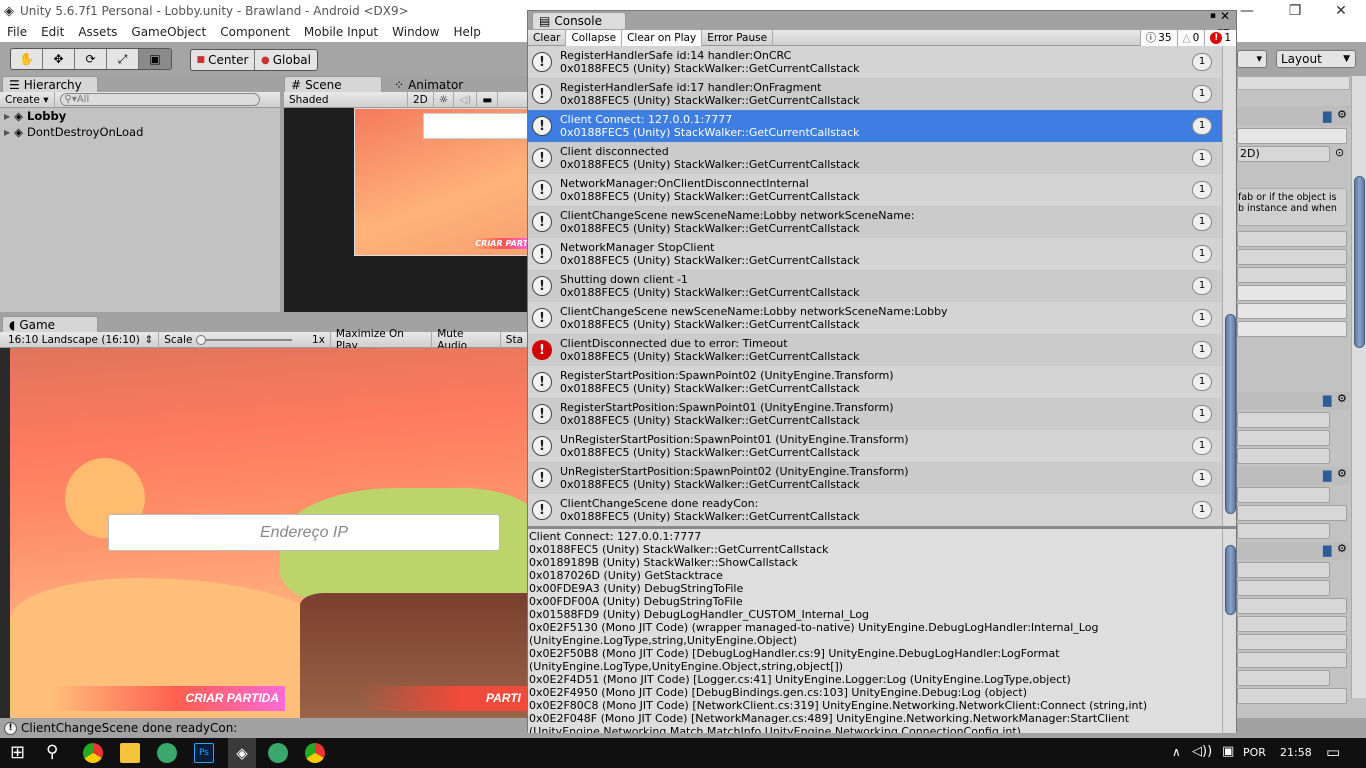 The width and height of the screenshot is (1366, 768). I want to click on hand-tool-button: ✋, so click(27, 59).